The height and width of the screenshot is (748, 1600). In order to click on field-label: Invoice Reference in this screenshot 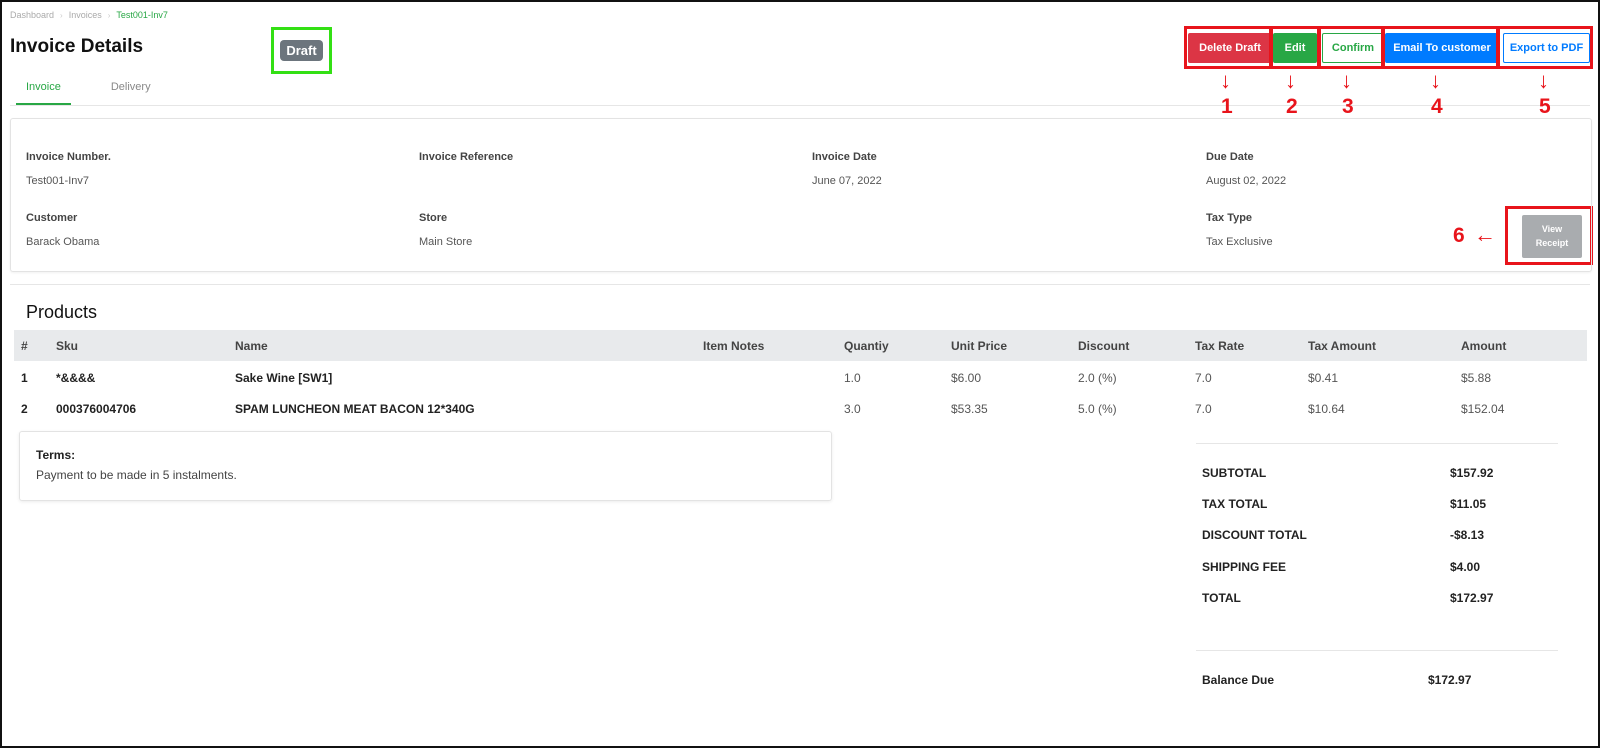, I will do `click(466, 157)`.